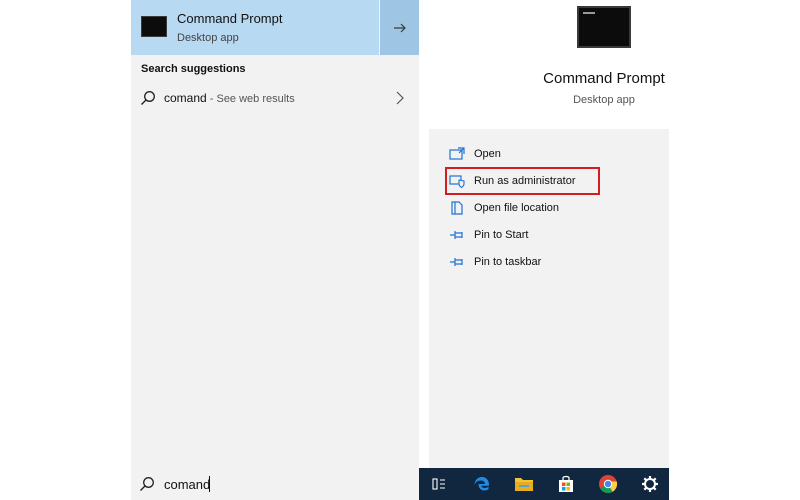 The image size is (800, 500). What do you see at coordinates (457, 153) in the screenshot?
I see `open-icon` at bounding box center [457, 153].